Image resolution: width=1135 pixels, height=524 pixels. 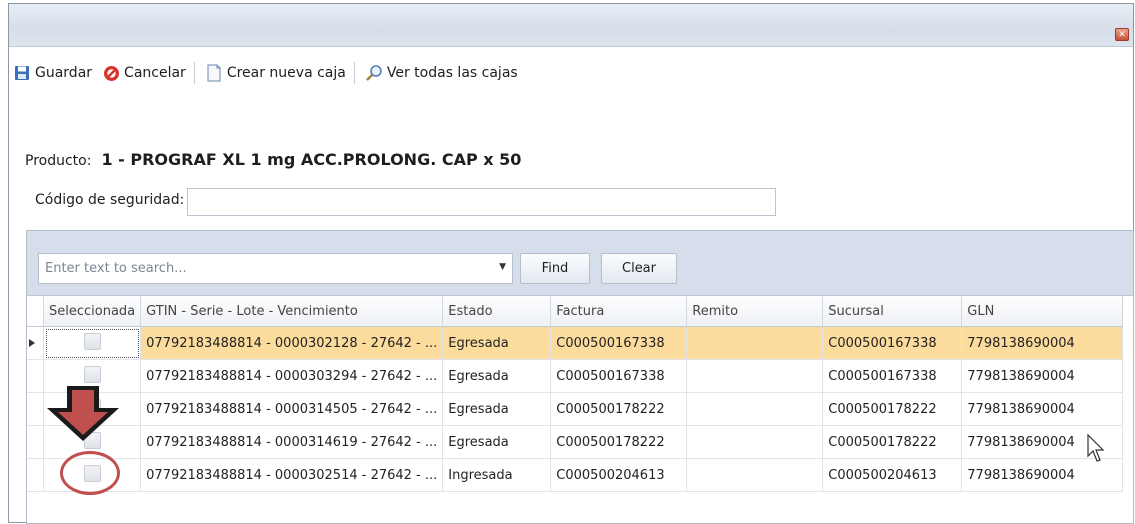 I want to click on column-header-seleccionada: Seleccionada, so click(x=92, y=311).